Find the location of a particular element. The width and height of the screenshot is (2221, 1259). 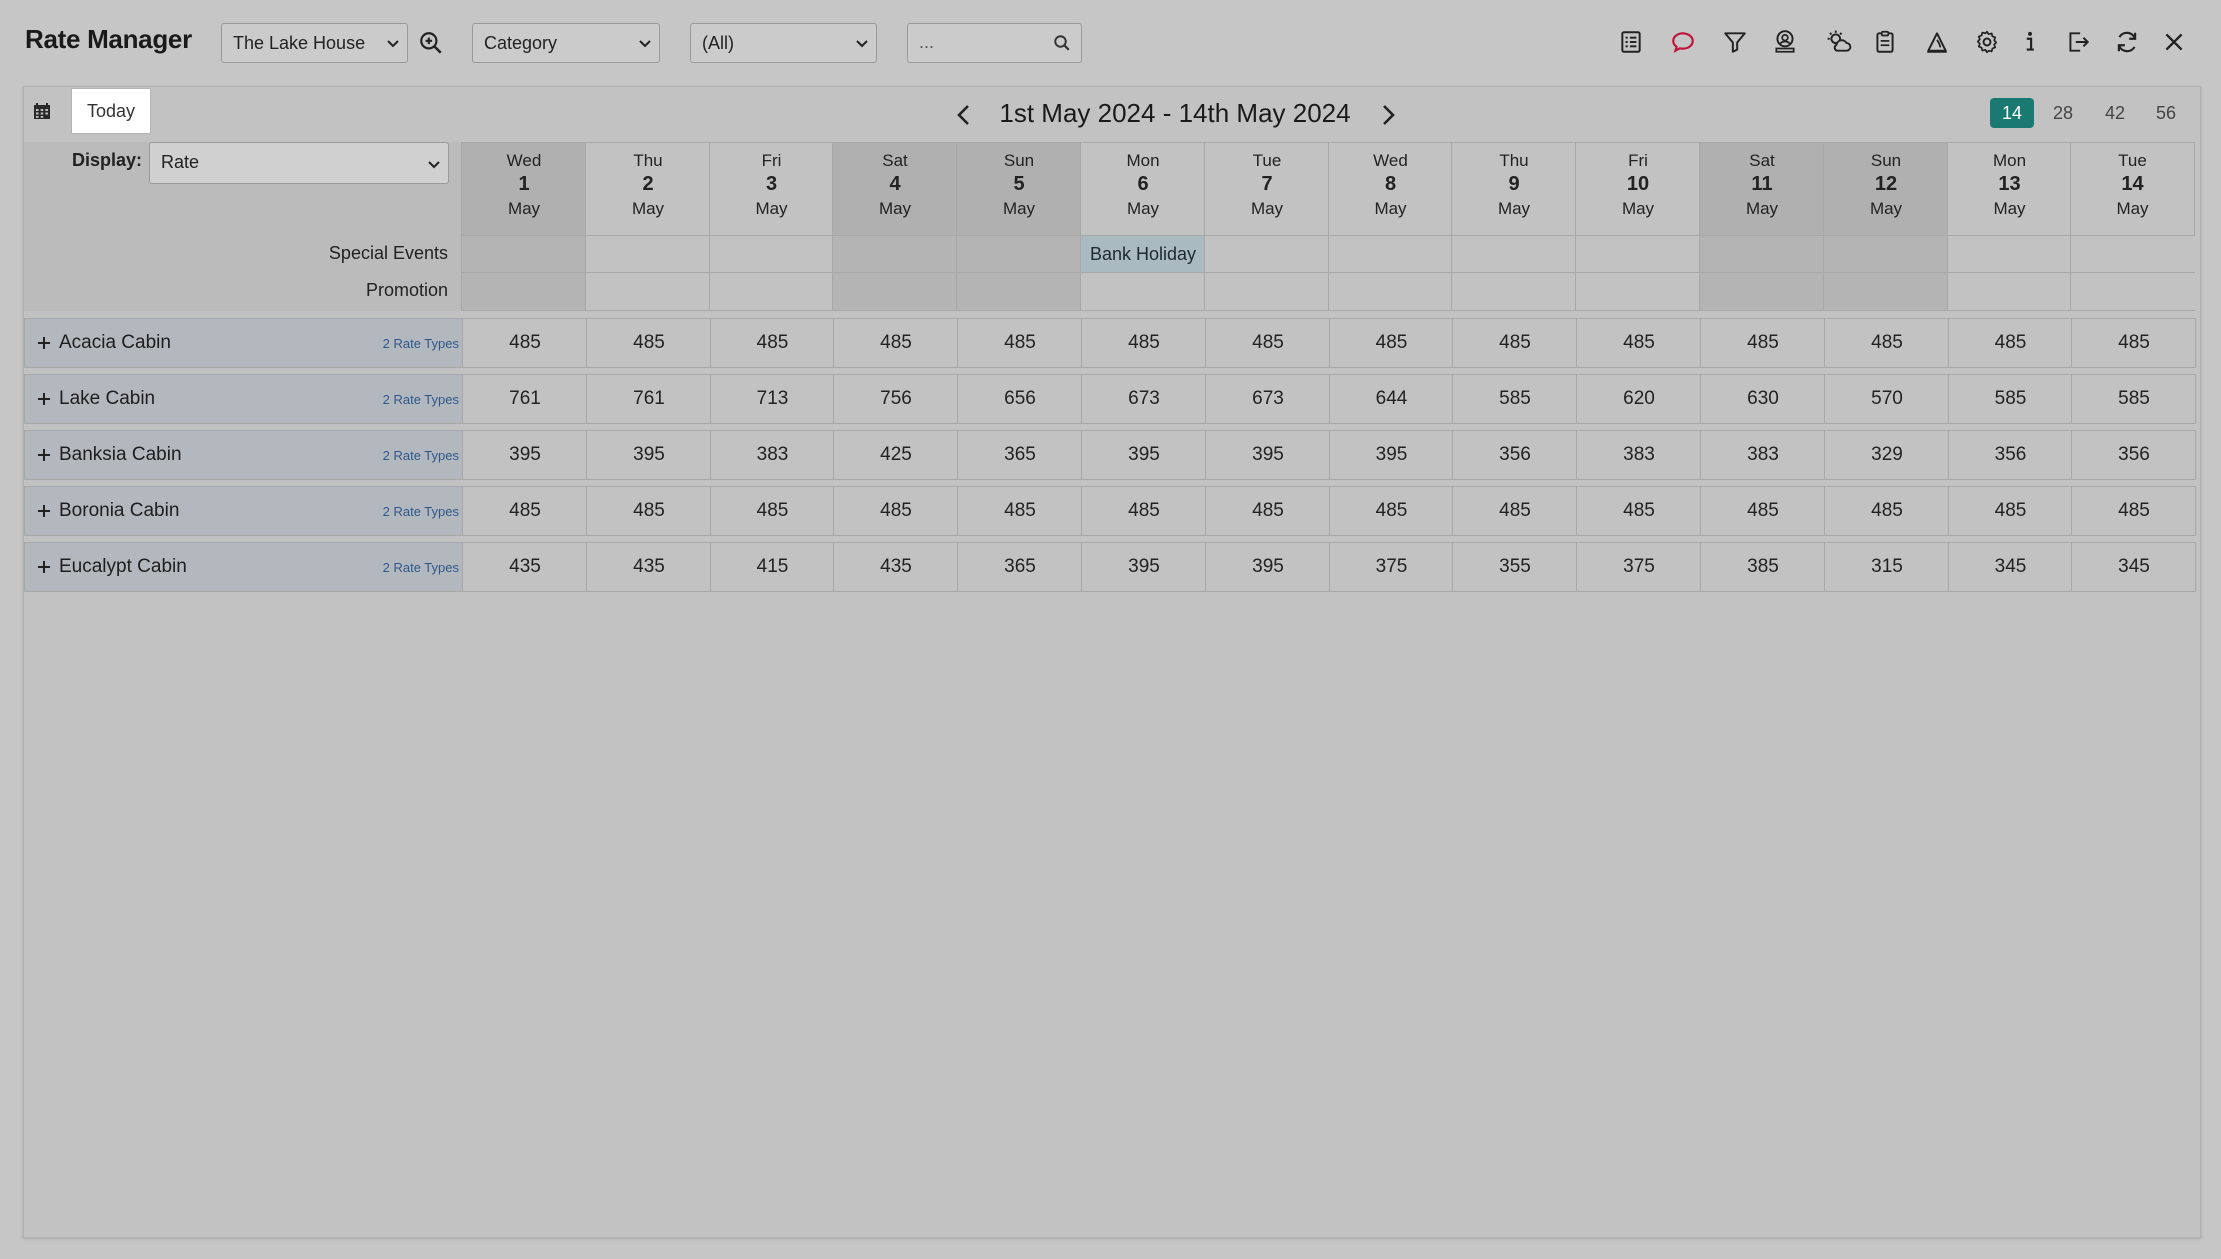

search-icon is located at coordinates (1062, 43).